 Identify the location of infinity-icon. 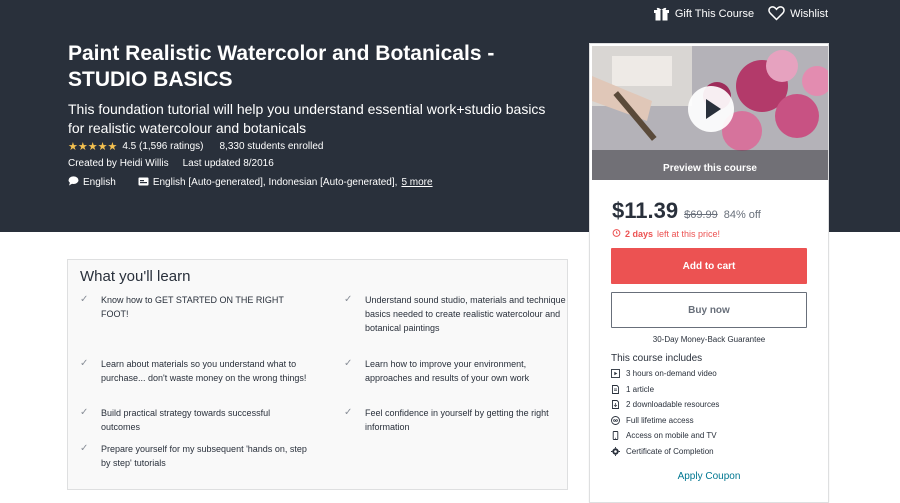
(615, 420).